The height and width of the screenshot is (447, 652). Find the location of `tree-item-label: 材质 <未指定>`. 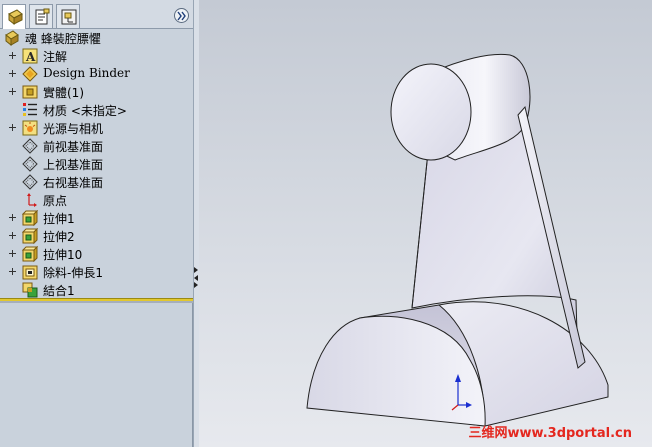

tree-item-label: 材质 <未指定> is located at coordinates (85, 111).